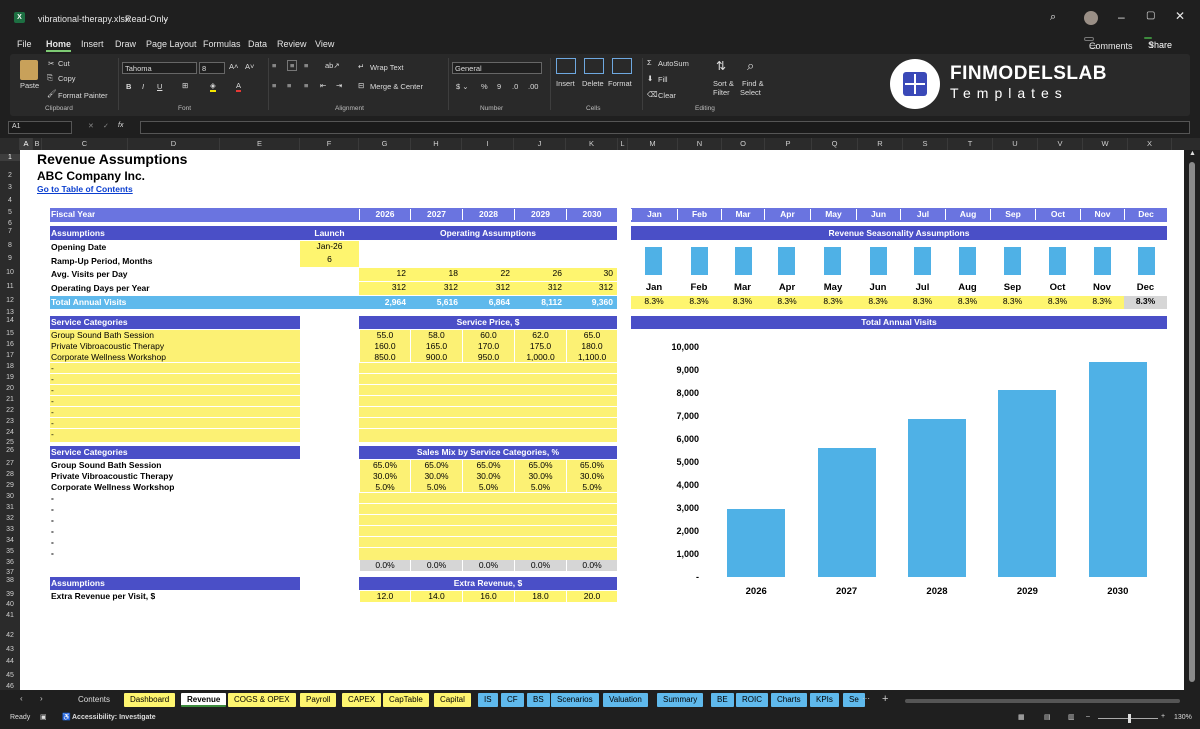  I want to click on row-header-24: 24, so click(10, 432).